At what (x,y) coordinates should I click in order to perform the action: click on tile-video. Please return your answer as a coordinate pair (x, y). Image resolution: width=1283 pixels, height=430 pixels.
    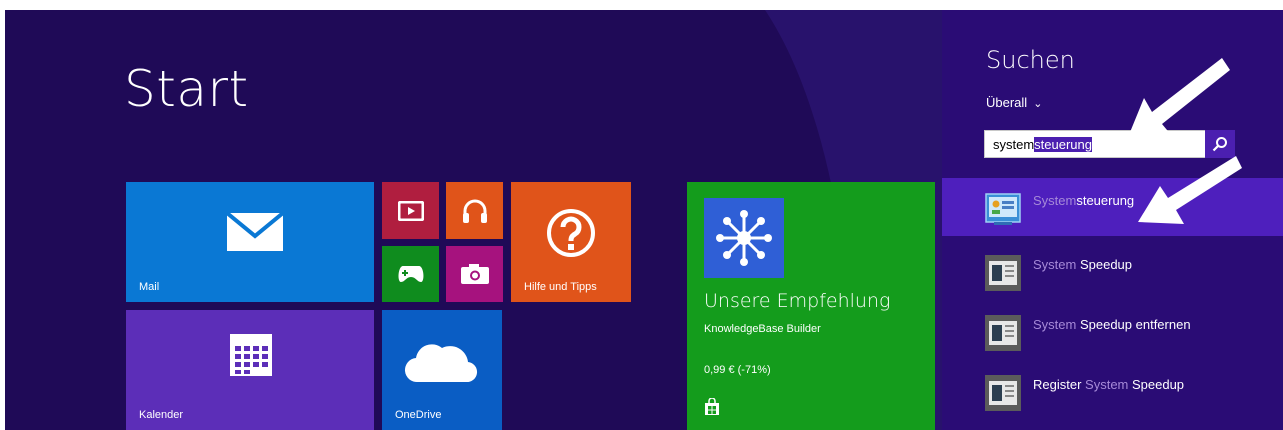
    Looking at the image, I should click on (410, 210).